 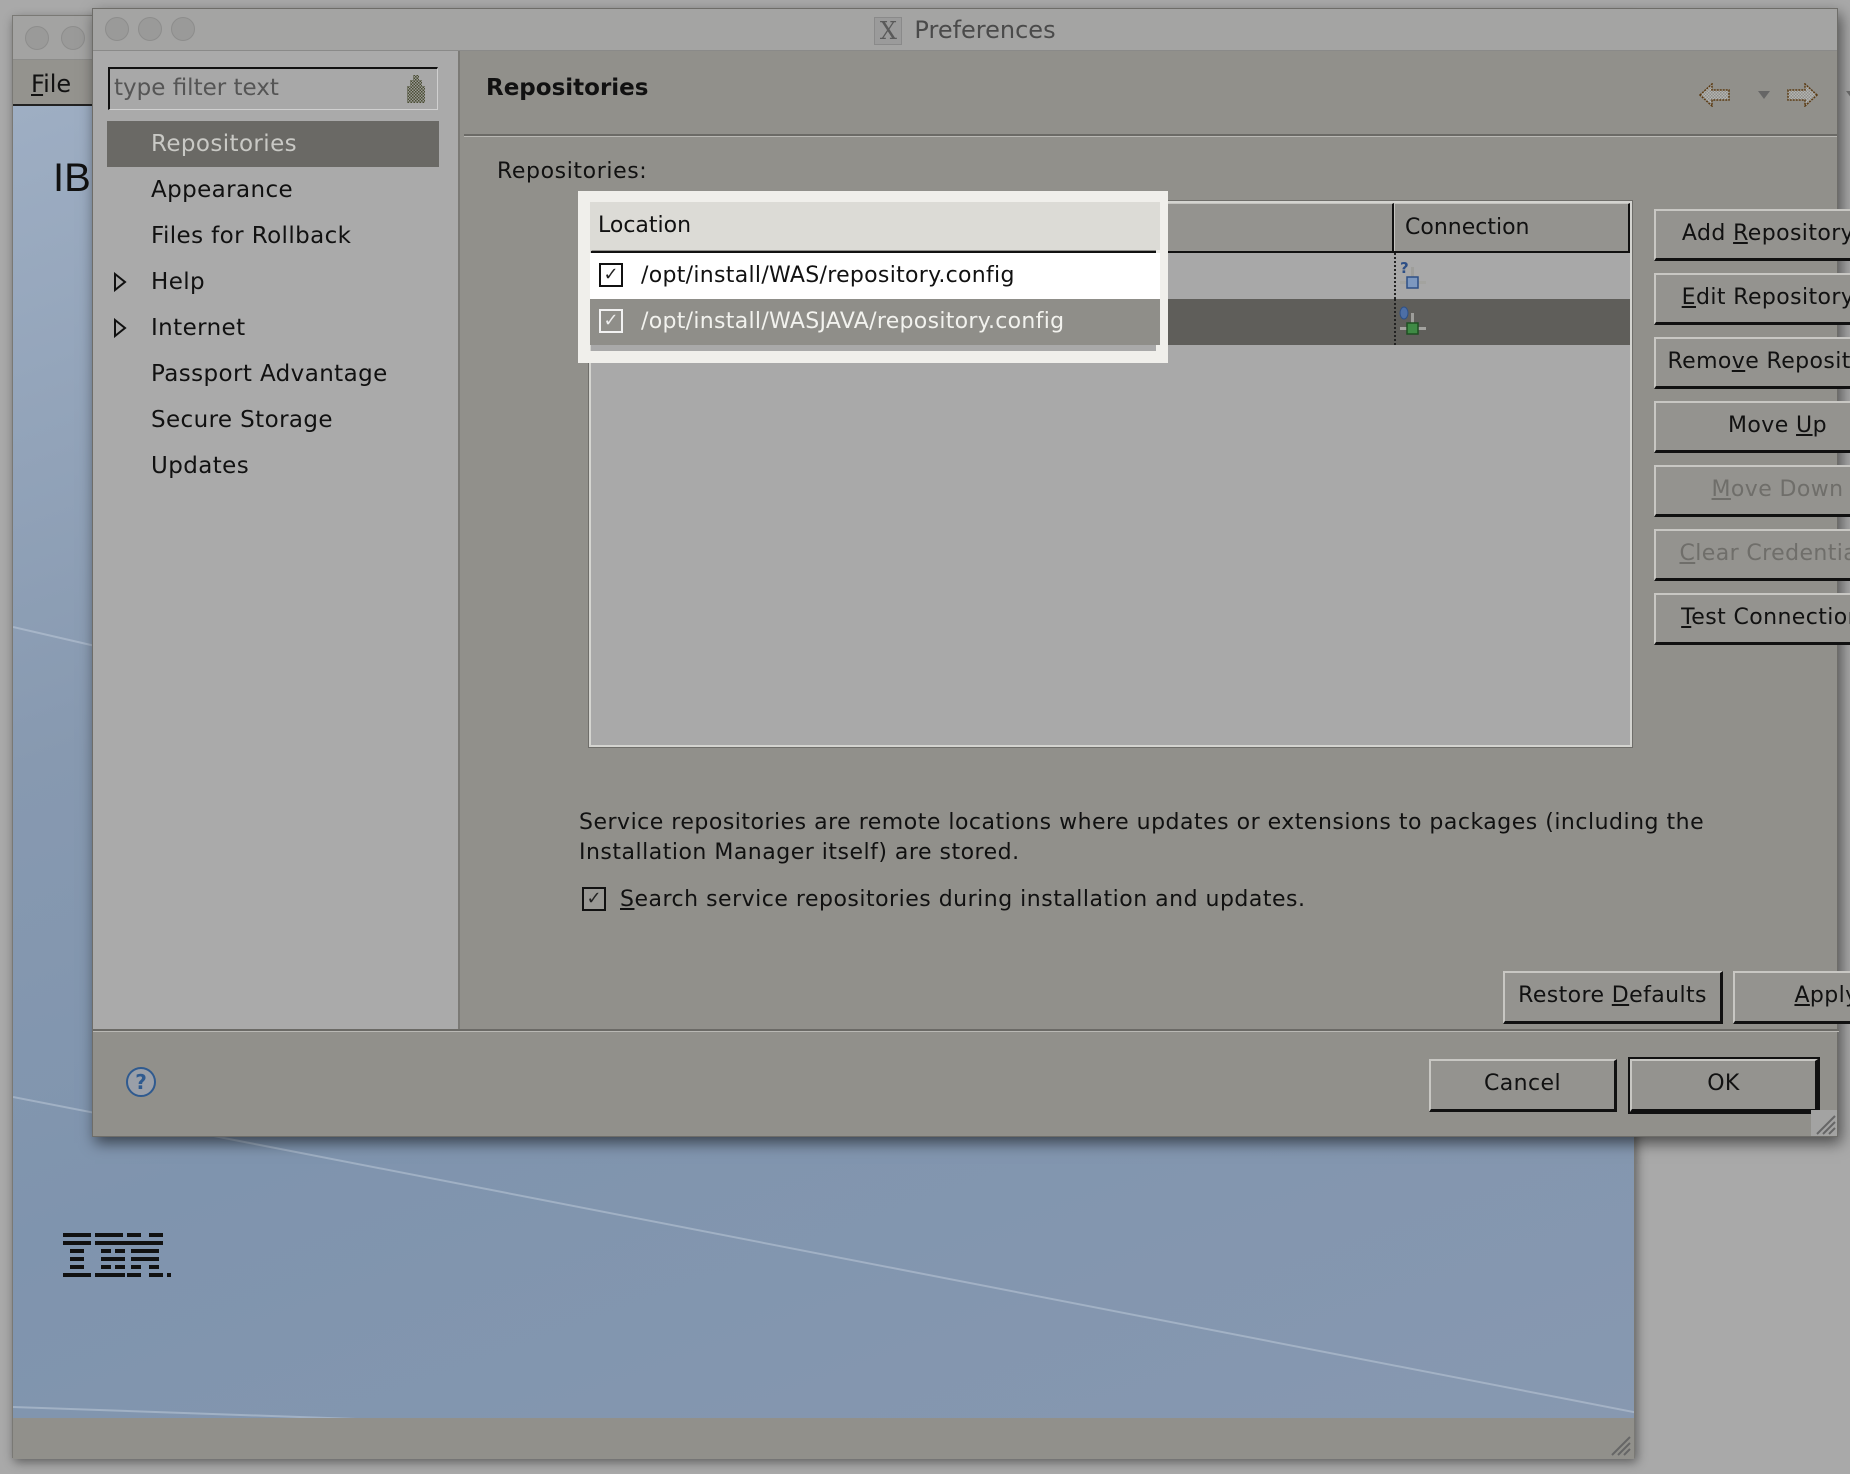 I want to click on sidebar-item-label: Appearance, so click(x=222, y=190).